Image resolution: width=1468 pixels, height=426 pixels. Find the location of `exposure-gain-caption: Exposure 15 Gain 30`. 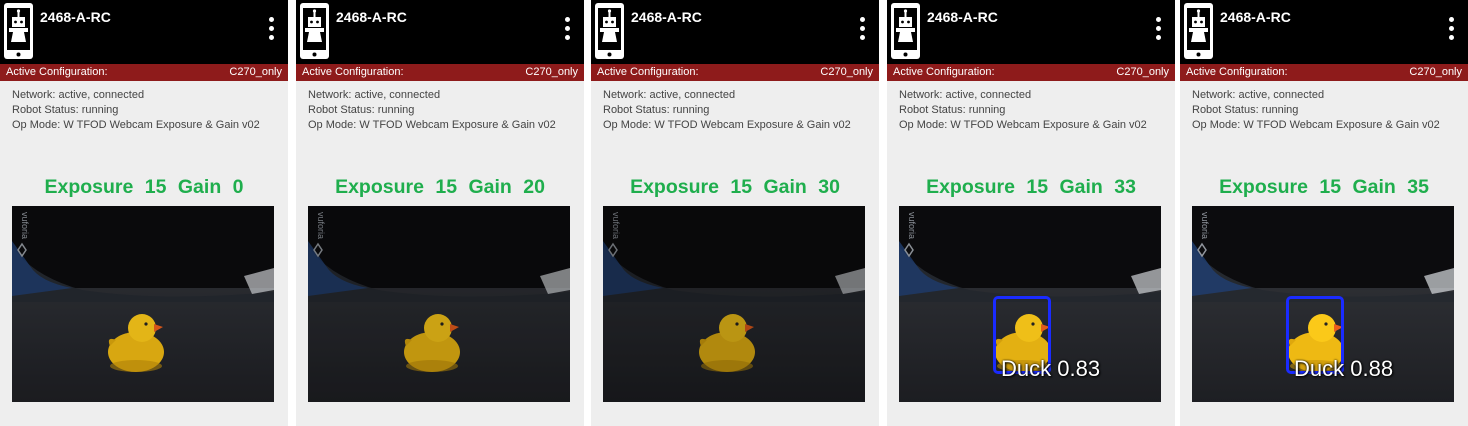

exposure-gain-caption: Exposure 15 Gain 30 is located at coordinates (735, 187).